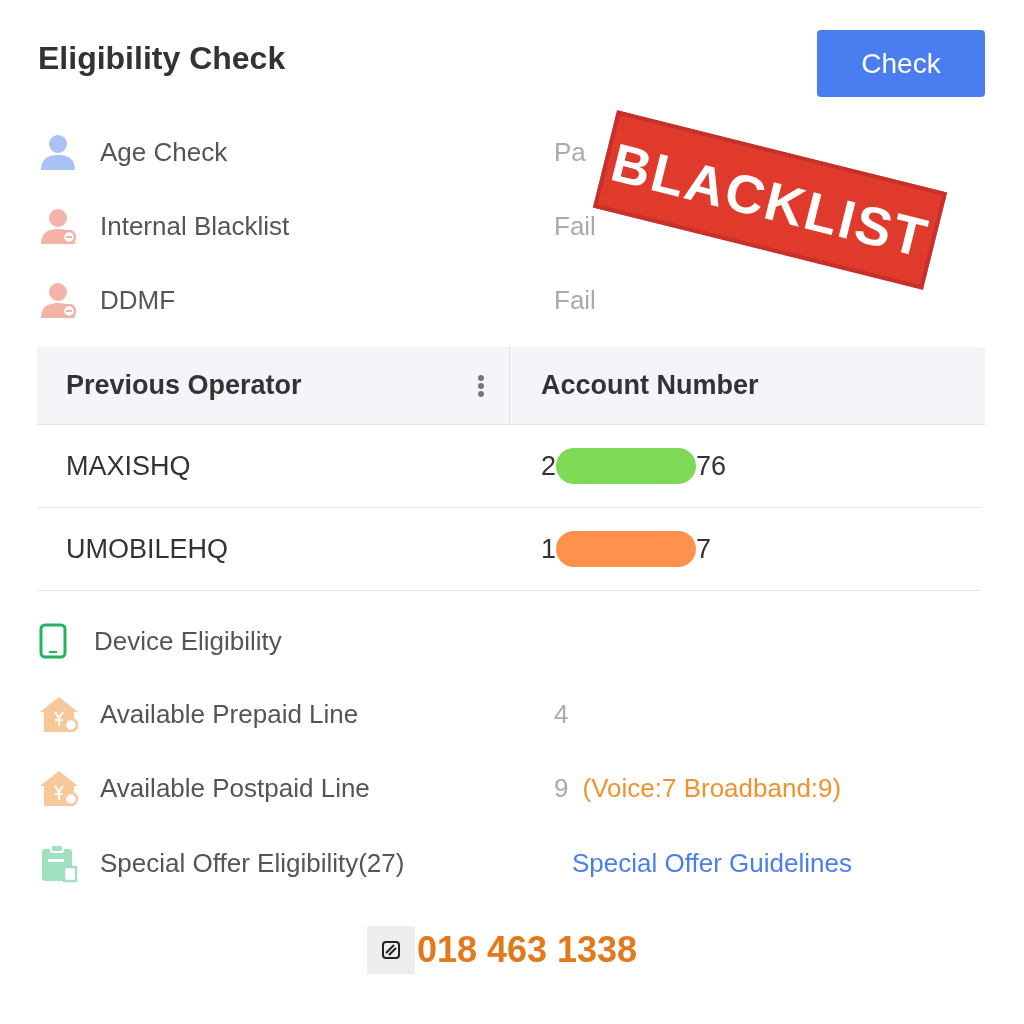  What do you see at coordinates (390, 950) in the screenshot?
I see `pattern-icon` at bounding box center [390, 950].